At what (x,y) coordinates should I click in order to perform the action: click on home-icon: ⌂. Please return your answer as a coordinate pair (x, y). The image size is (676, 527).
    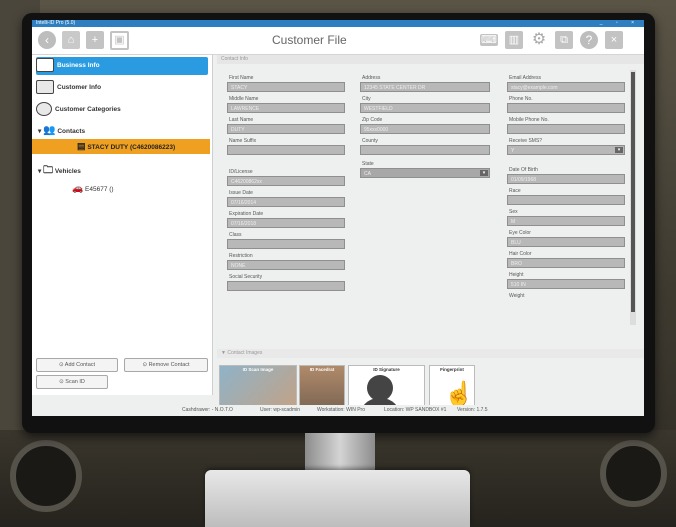
    Looking at the image, I should click on (71, 40).